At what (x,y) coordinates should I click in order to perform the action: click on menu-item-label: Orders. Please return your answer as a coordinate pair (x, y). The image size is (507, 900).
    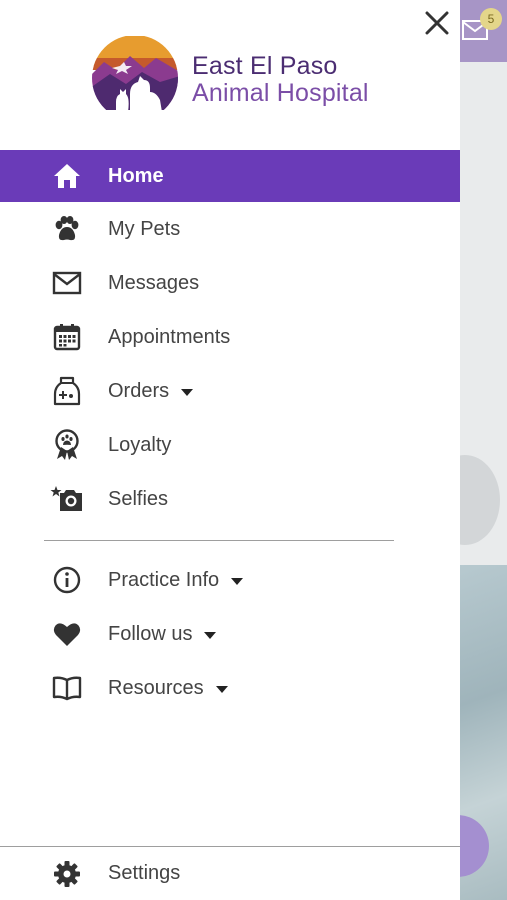
    Looking at the image, I should click on (151, 391).